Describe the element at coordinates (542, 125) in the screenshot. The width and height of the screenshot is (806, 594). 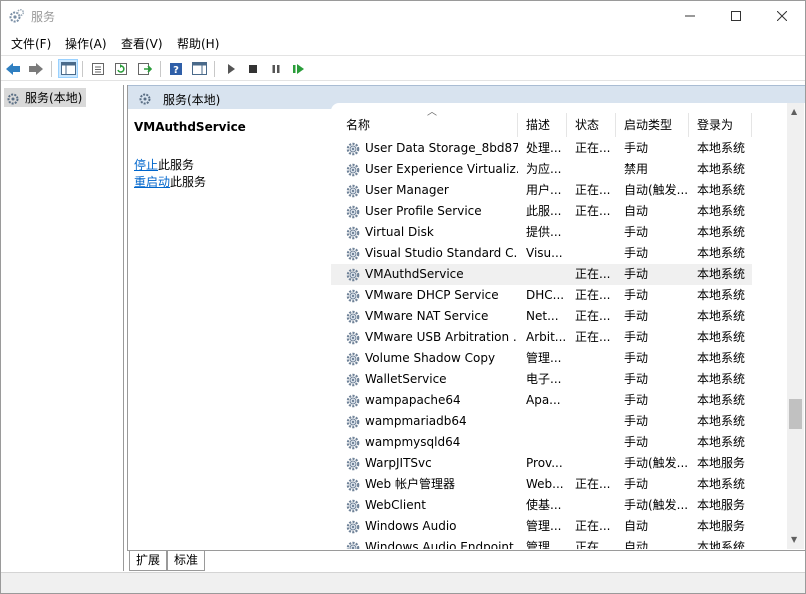
I see `column-header-description: 描述` at that location.